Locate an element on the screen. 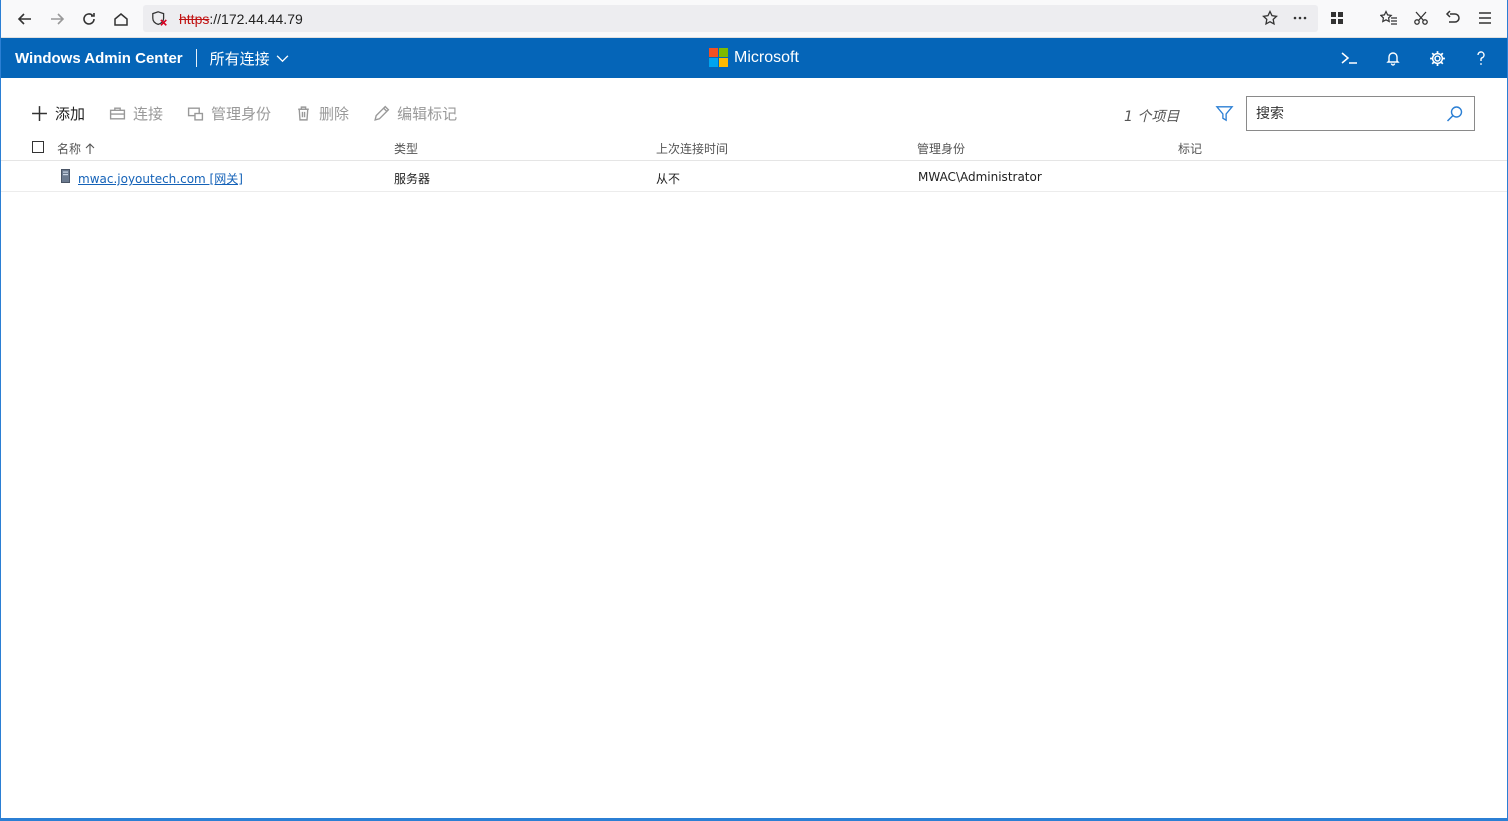  brand-label: Microsoft is located at coordinates (766, 57).